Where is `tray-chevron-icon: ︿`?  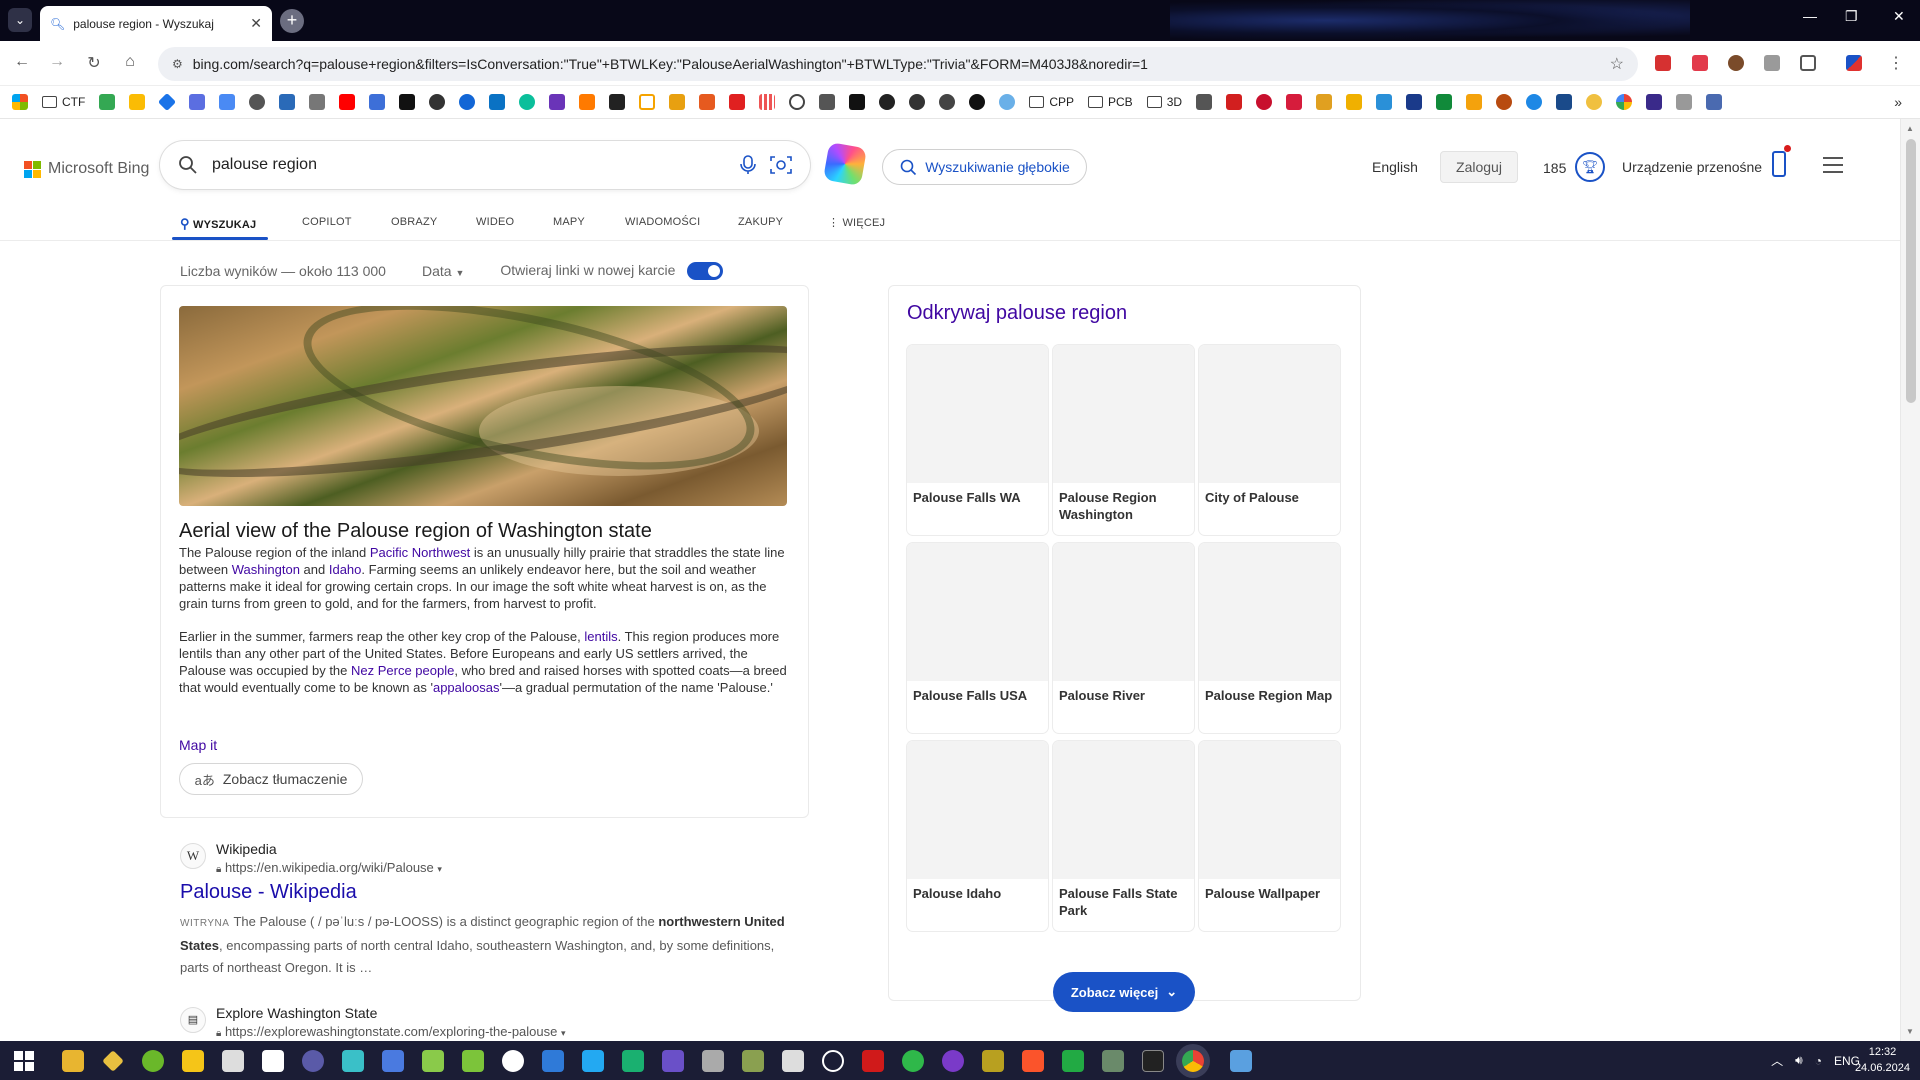
tray-chevron-icon: ︿ is located at coordinates (1777, 1060).